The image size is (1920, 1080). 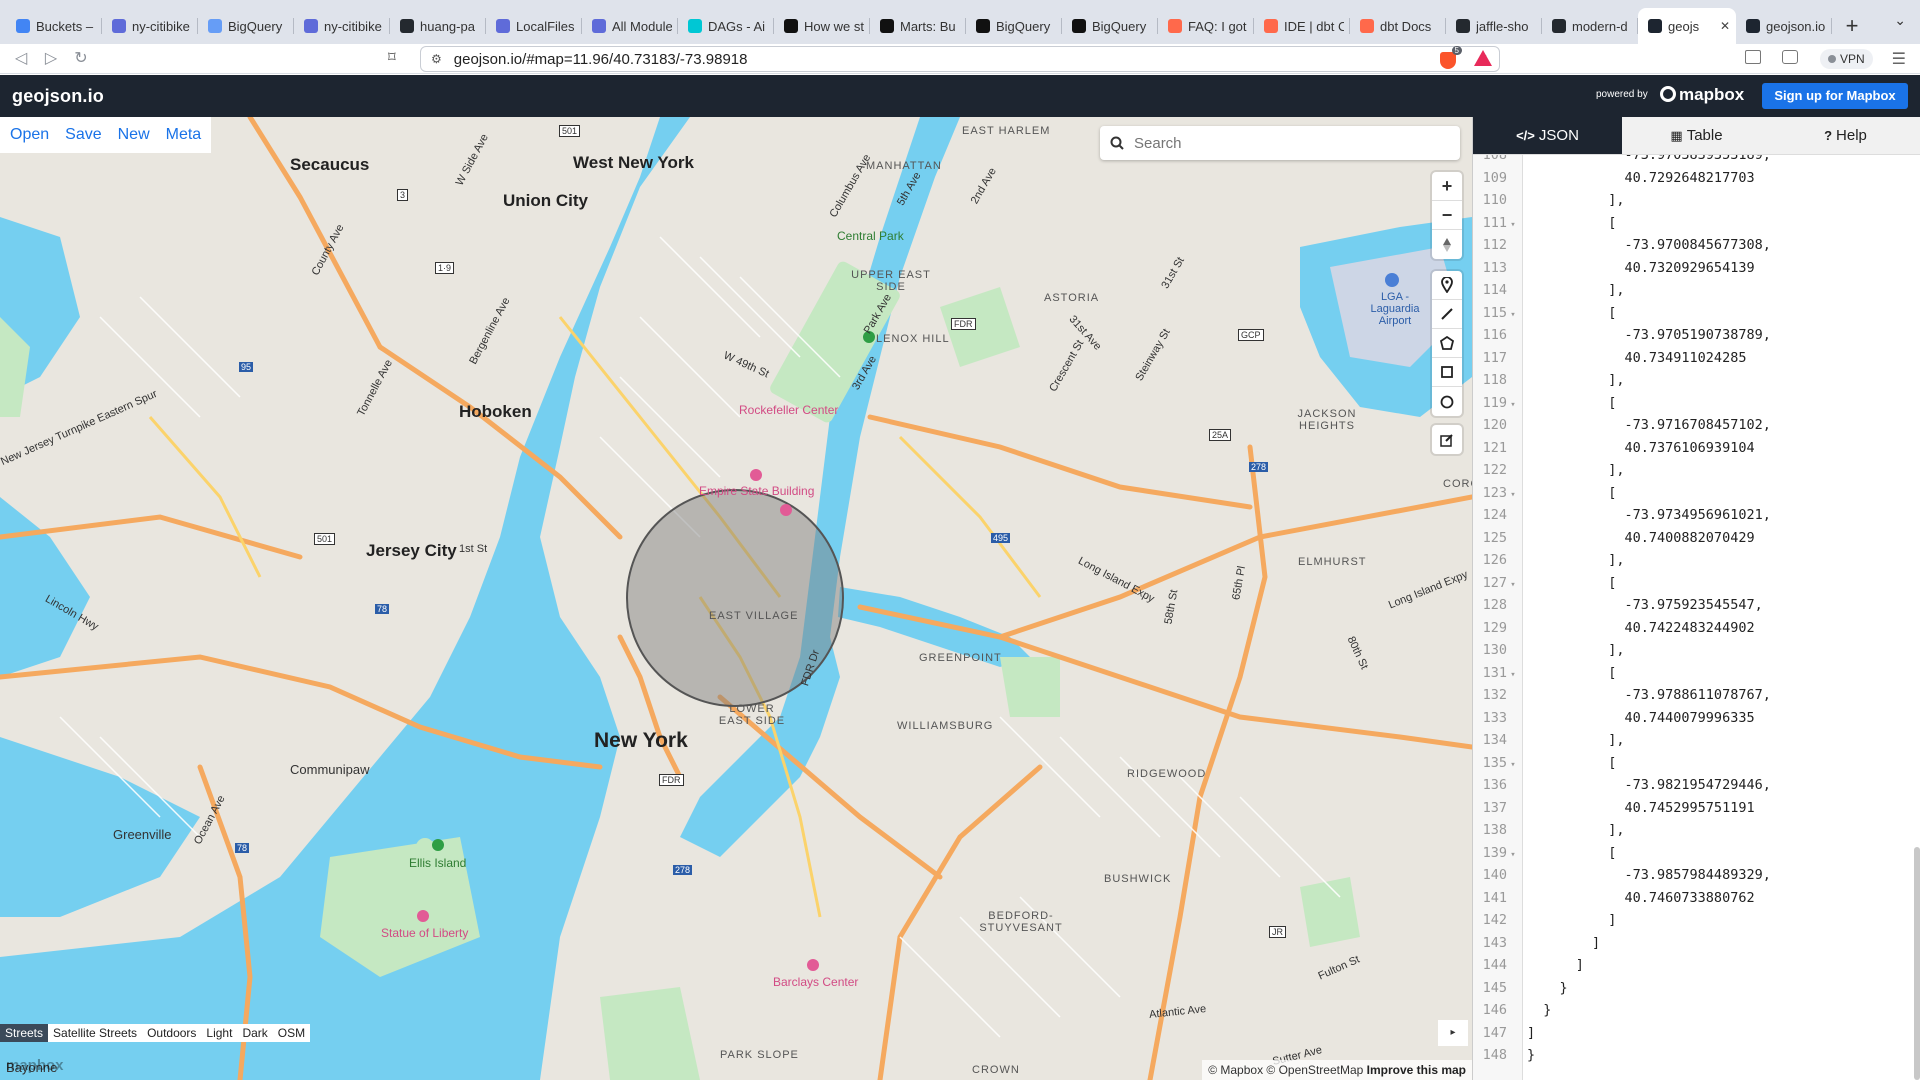 What do you see at coordinates (1917, 963) in the screenshot?
I see `scrollbar-thumb` at bounding box center [1917, 963].